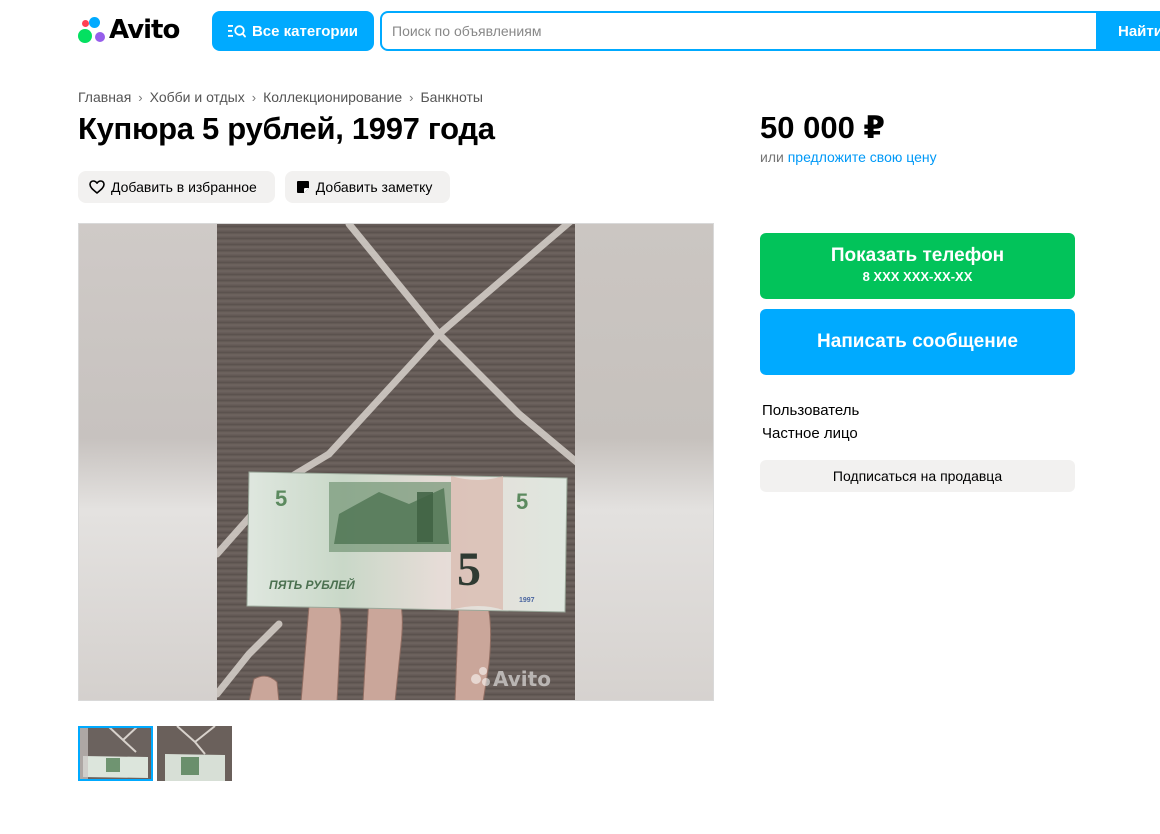 The image size is (1160, 834). I want to click on breadcrumb-item-collecting: Коллекционирование, so click(332, 97).